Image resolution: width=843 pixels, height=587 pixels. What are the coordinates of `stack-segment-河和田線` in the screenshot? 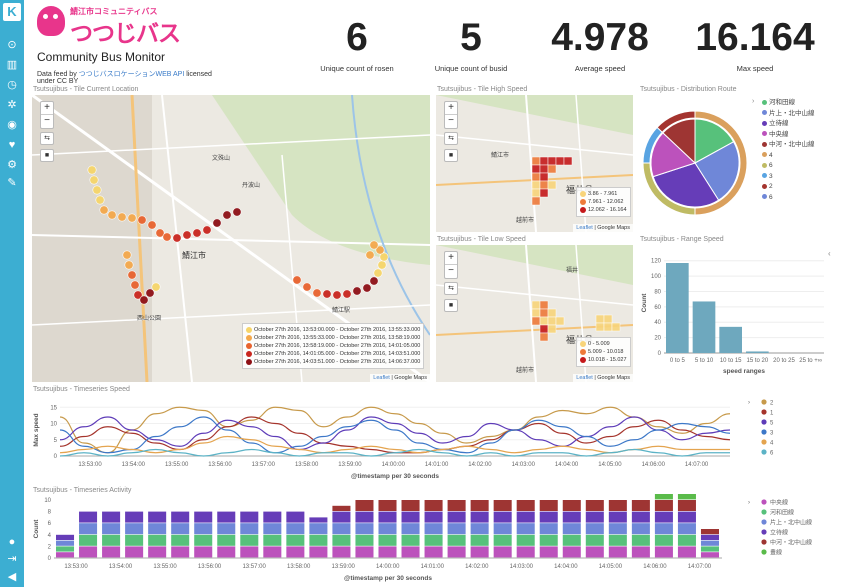 It's located at (111, 540).